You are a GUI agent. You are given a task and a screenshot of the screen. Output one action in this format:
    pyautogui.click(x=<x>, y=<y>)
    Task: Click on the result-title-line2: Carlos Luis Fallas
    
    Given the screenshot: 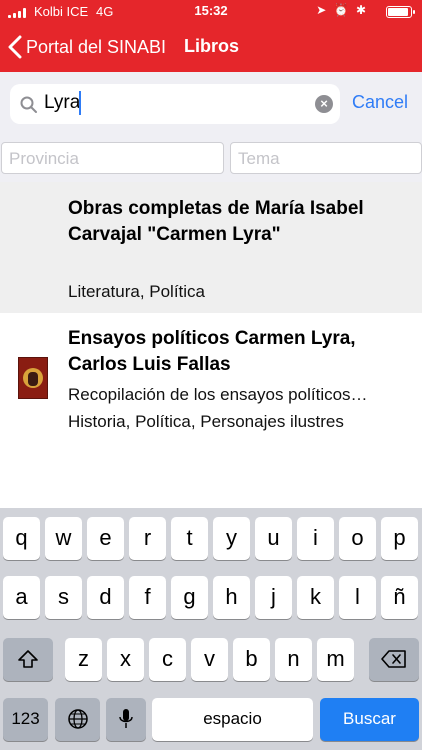 What is the action you would take?
    pyautogui.click(x=149, y=364)
    